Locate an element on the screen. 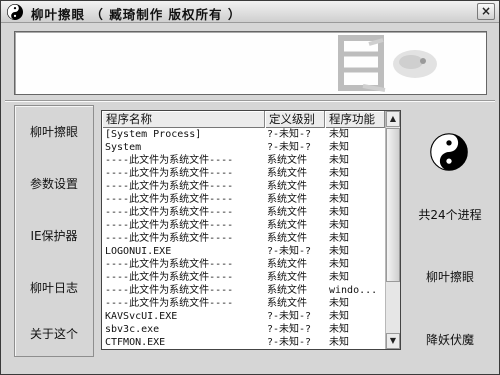  process-name-cell: System is located at coordinates (123, 147).